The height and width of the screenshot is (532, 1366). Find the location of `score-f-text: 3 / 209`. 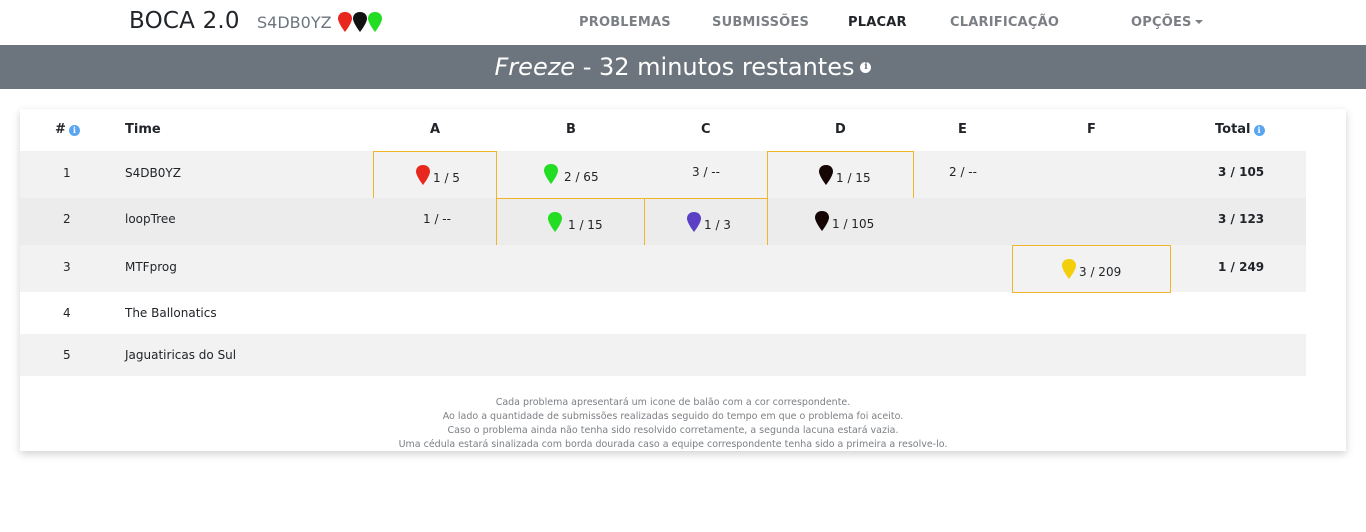

score-f-text: 3 / 209 is located at coordinates (1100, 272).